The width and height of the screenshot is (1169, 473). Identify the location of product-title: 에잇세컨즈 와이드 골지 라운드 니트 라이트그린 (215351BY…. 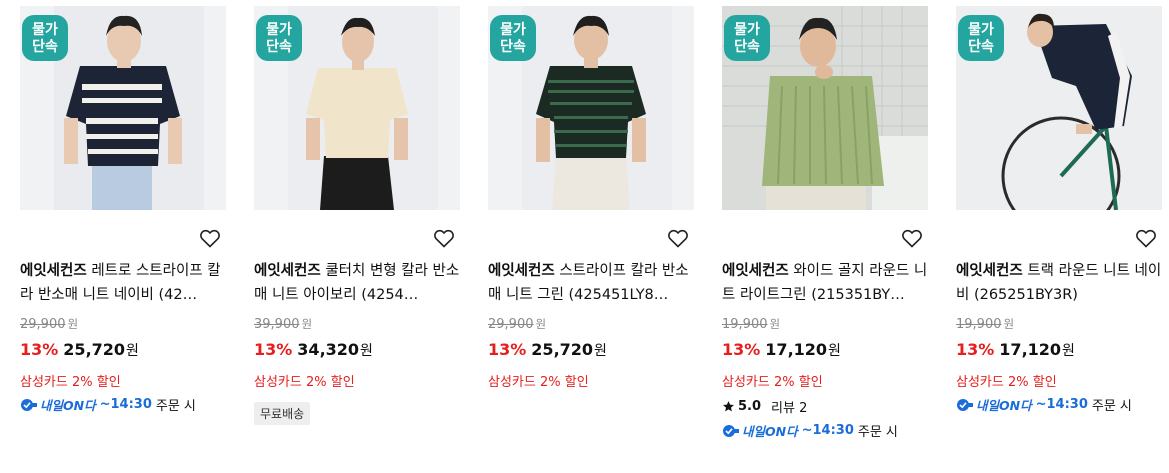
(825, 283).